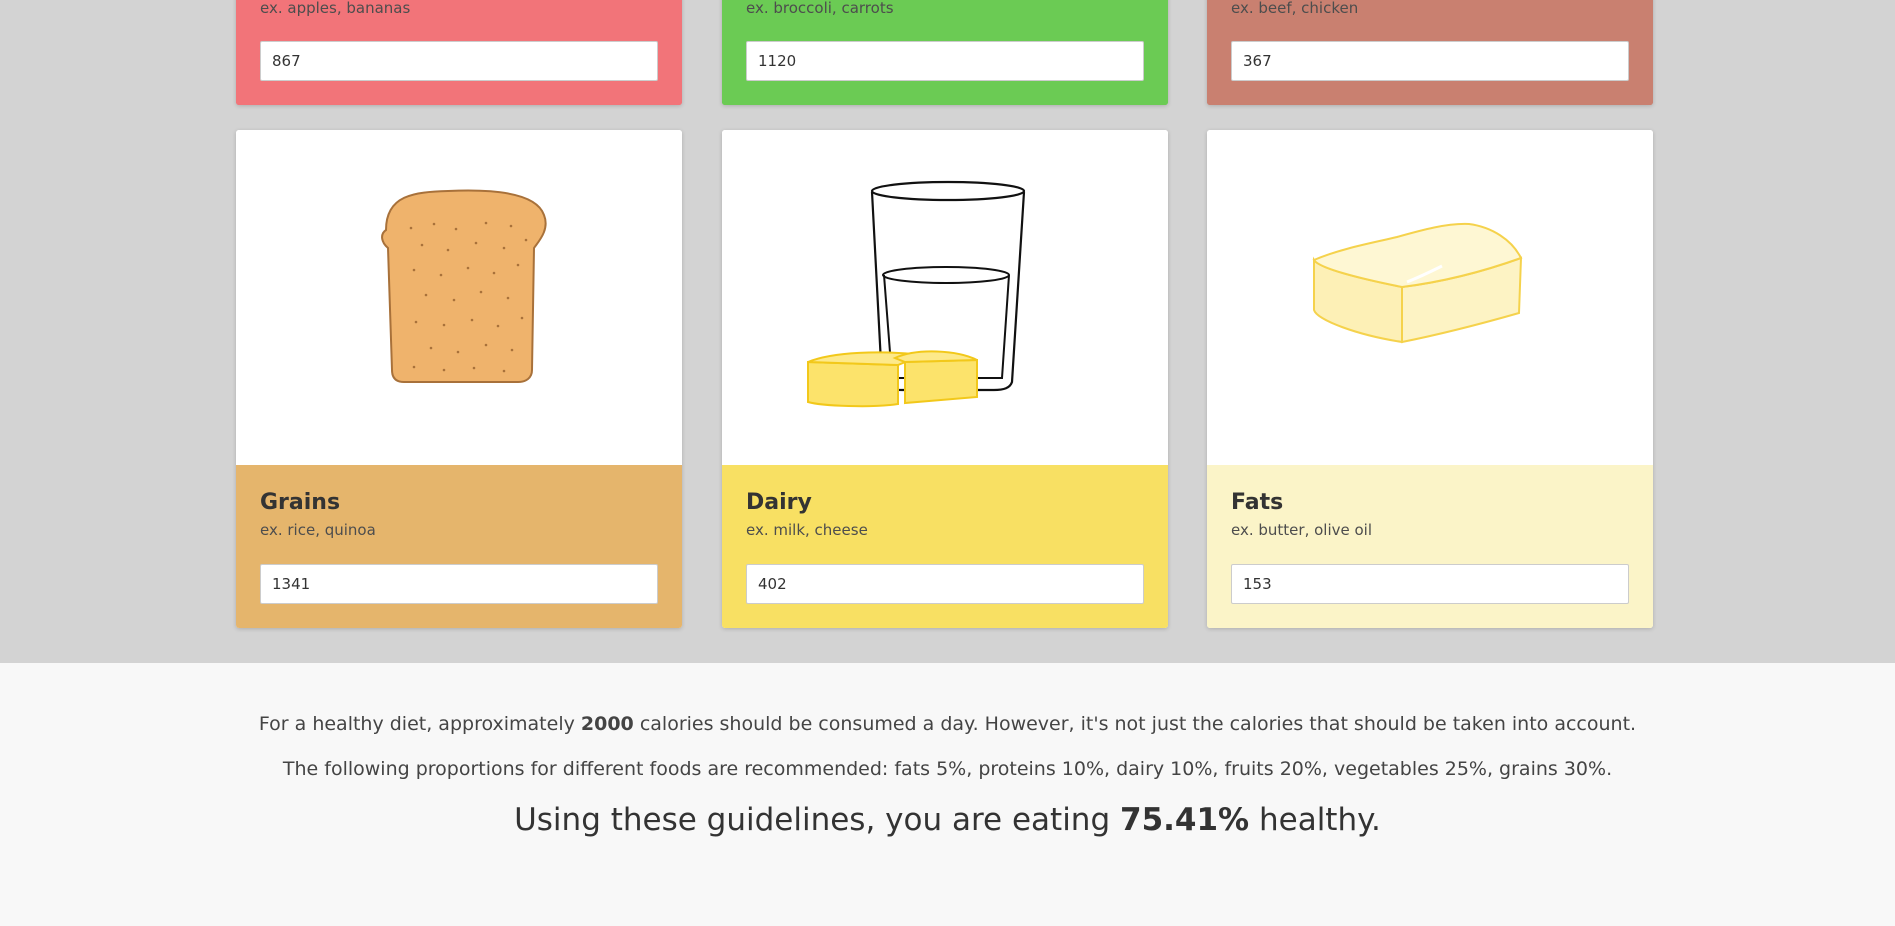  Describe the element at coordinates (459, 584) in the screenshot. I see `grains-calories-input` at that location.